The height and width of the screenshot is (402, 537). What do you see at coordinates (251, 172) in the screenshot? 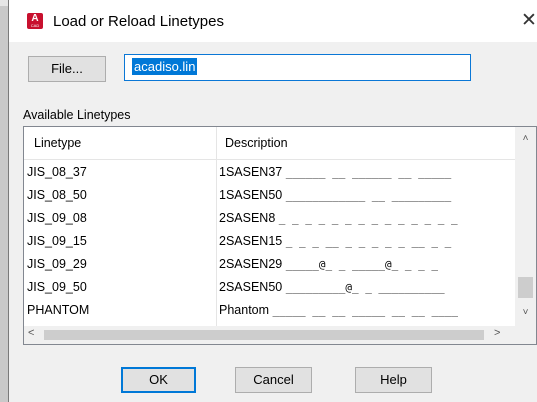
I see `description-name: 1SASEN37` at bounding box center [251, 172].